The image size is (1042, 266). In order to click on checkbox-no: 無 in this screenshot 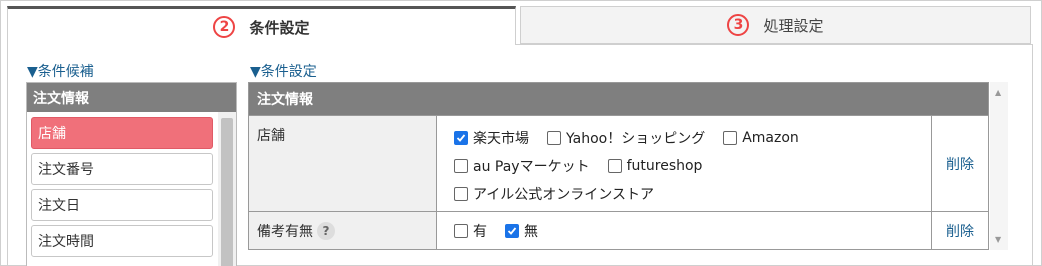, I will do `click(521, 231)`.